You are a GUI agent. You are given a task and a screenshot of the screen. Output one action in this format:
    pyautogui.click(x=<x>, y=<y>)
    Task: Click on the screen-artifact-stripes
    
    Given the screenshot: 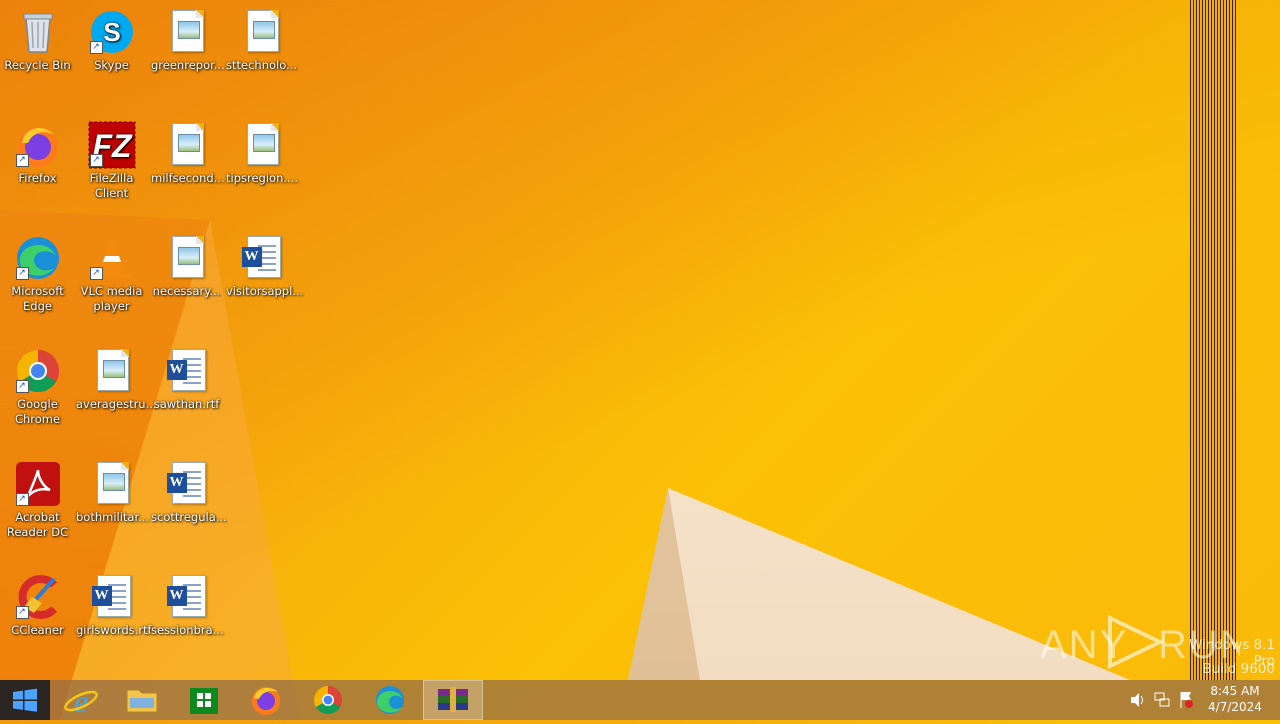 What is the action you would take?
    pyautogui.click(x=1213, y=340)
    